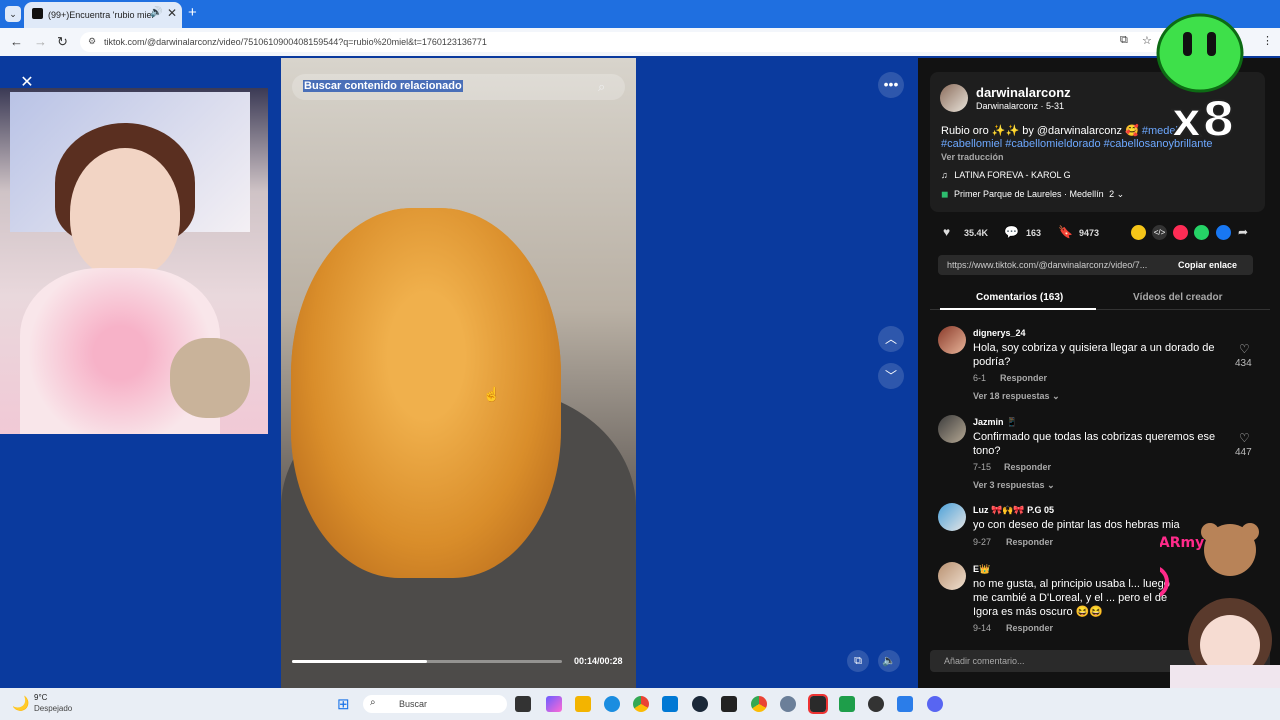  What do you see at coordinates (612, 704) in the screenshot?
I see `edge-icon` at bounding box center [612, 704].